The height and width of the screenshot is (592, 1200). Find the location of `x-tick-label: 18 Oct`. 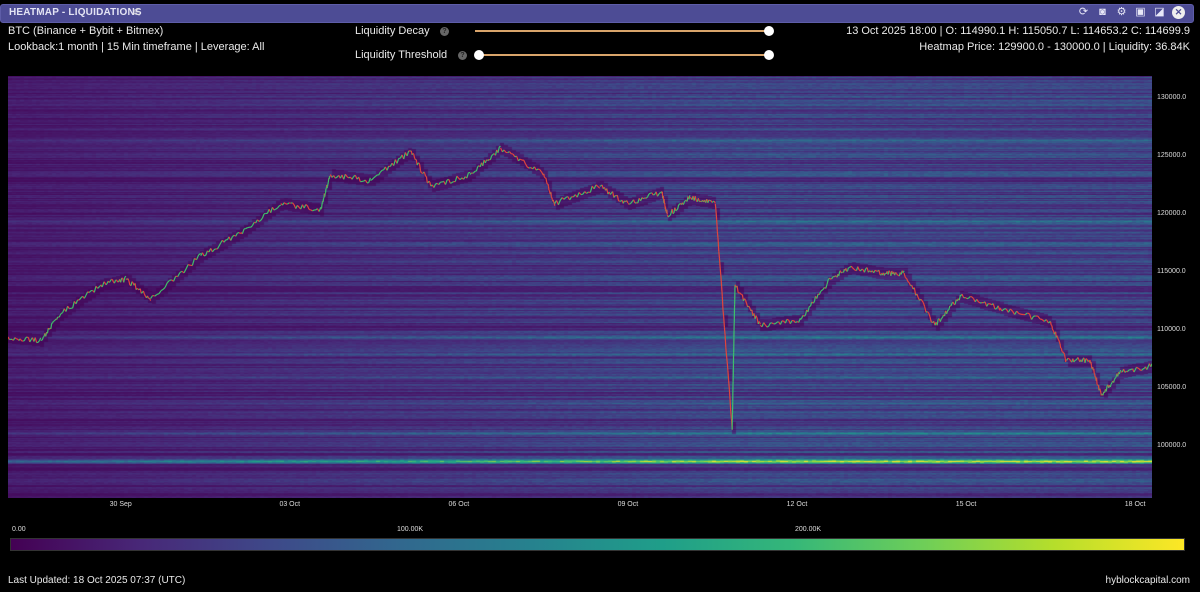

x-tick-label: 18 Oct is located at coordinates (1135, 504).